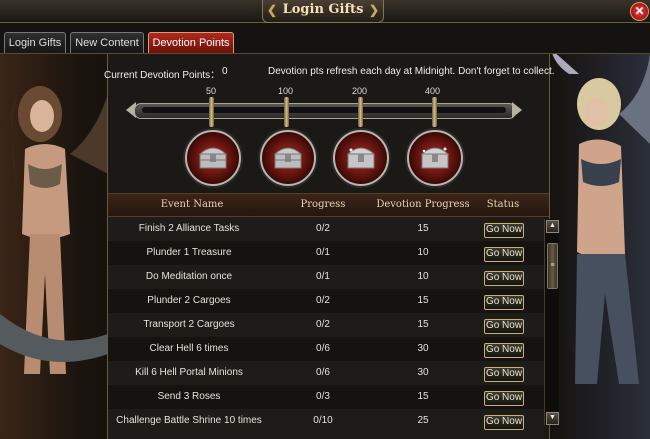  Describe the element at coordinates (189, 420) in the screenshot. I see `event-name: Challenge Battle Shrine 10 times` at that location.